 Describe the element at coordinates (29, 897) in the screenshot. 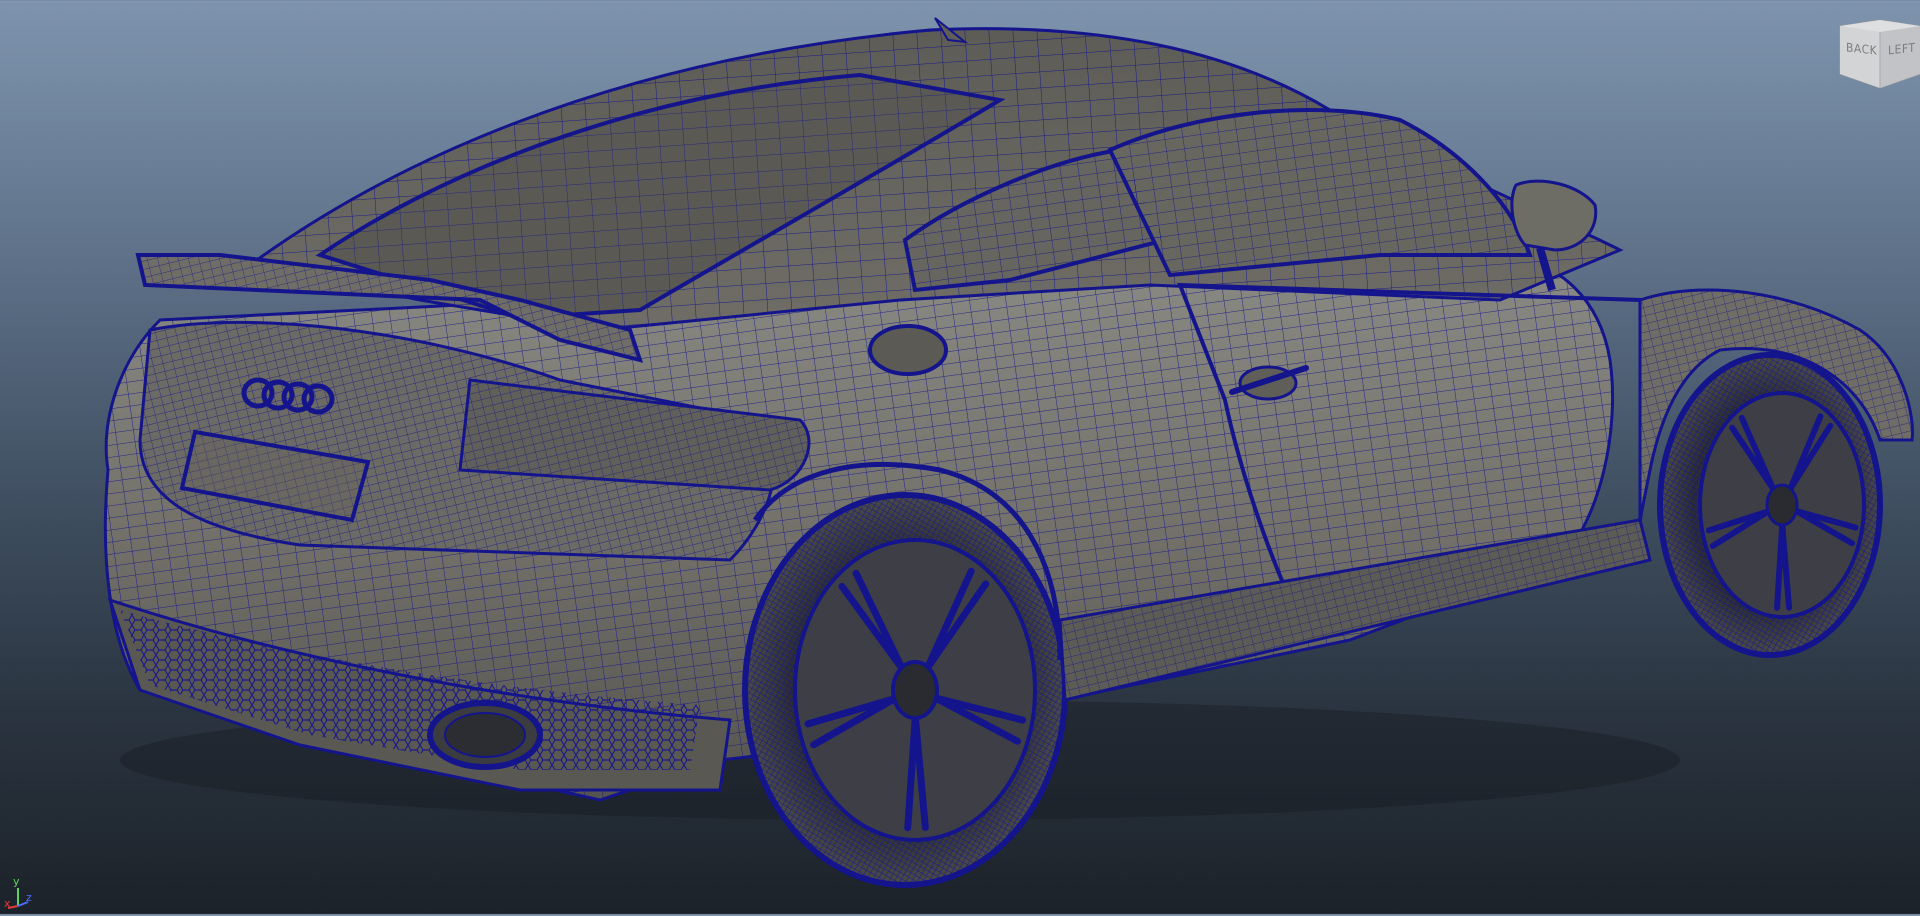

I see `axis-z-label: z` at that location.